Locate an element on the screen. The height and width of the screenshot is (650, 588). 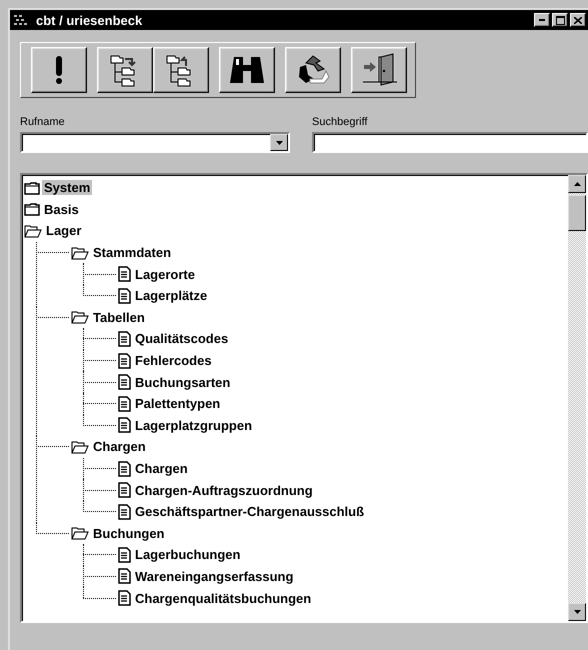
dropdown-field is located at coordinates (155, 142).